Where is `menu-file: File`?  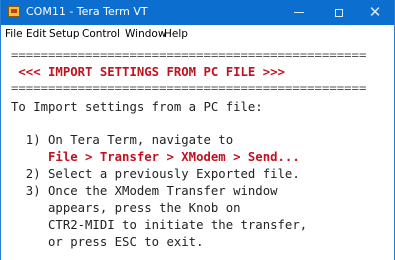 menu-file: File is located at coordinates (14, 34).